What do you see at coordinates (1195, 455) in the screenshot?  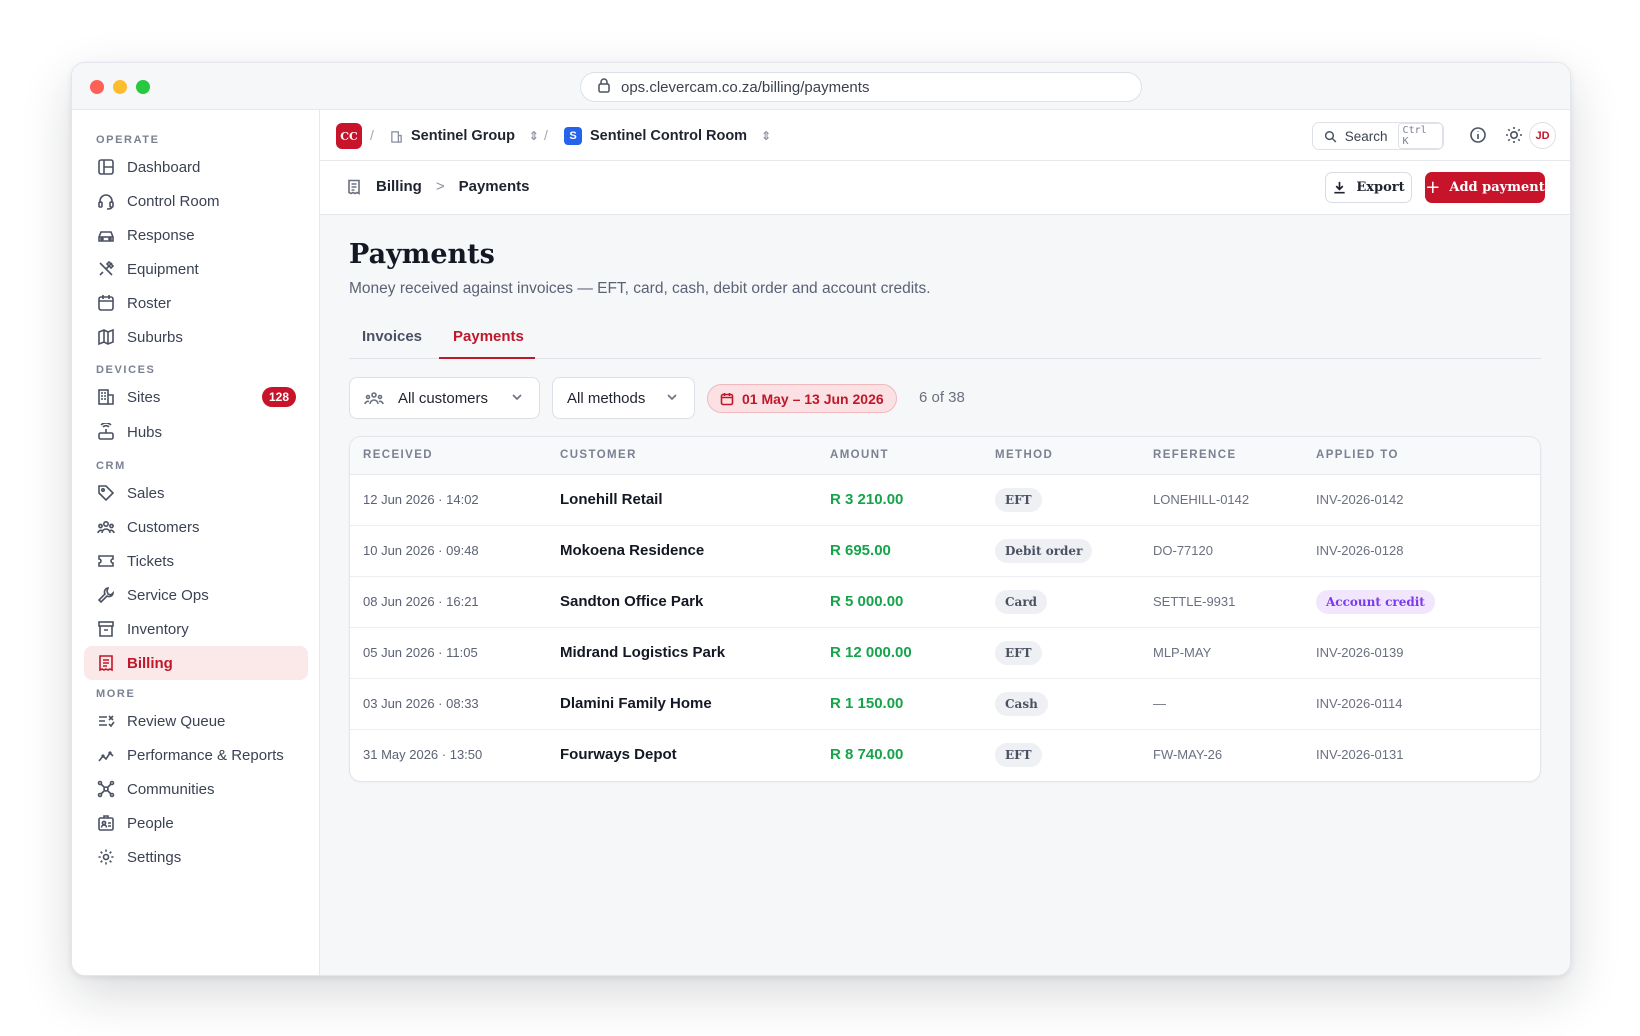 I see `column-header-reference: REFERENCE` at bounding box center [1195, 455].